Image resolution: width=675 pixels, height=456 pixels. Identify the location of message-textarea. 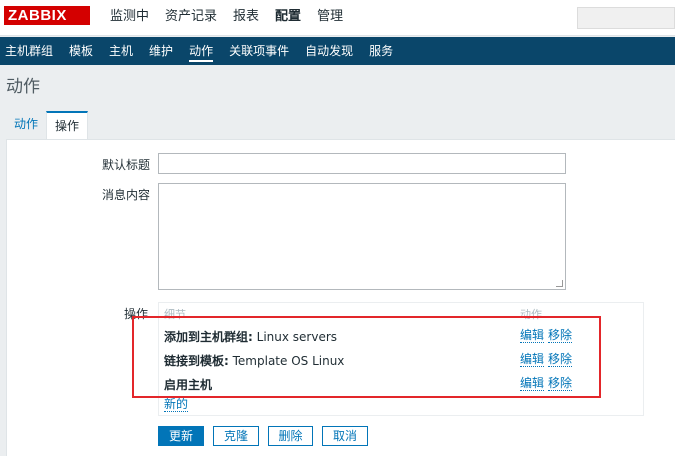
(362, 236).